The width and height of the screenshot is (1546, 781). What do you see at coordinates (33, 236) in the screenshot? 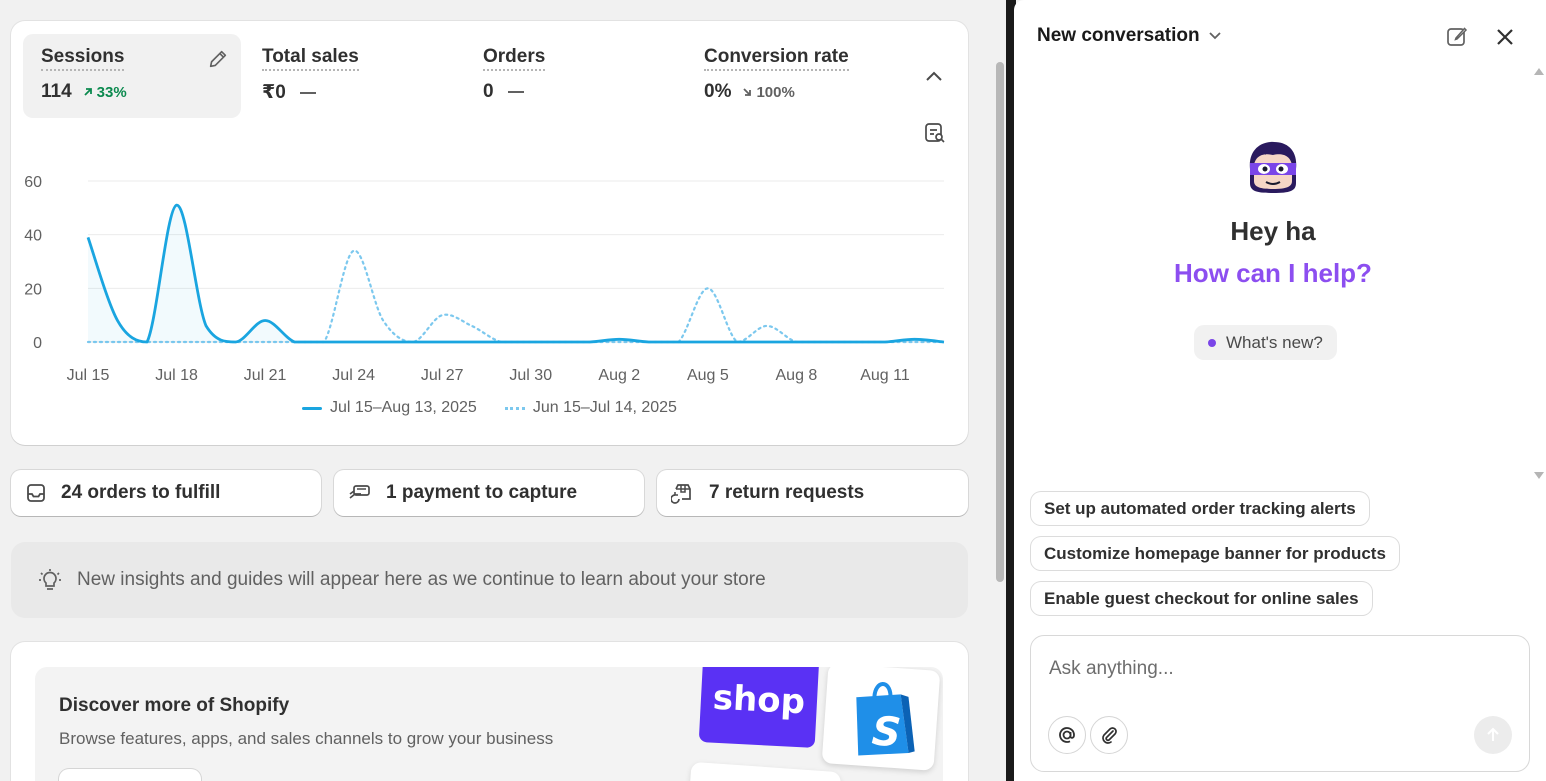
I see `y-tick-label: 40` at bounding box center [33, 236].